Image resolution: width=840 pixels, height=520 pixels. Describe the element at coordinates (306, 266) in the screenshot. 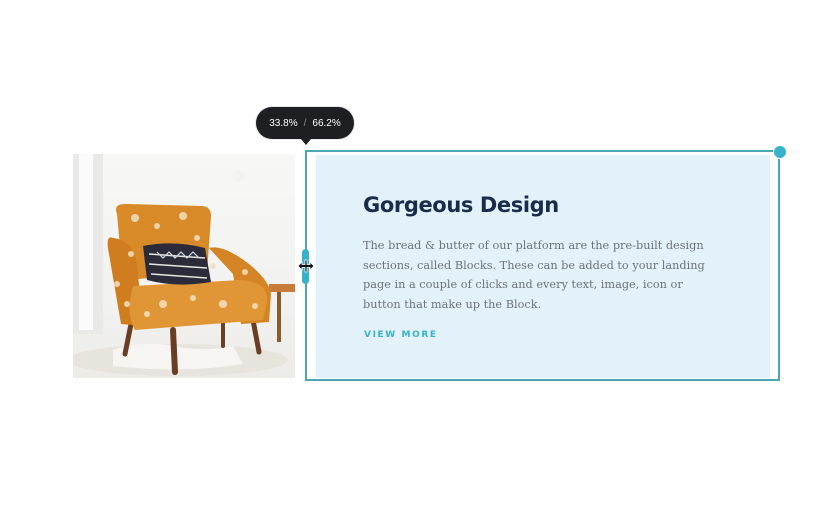

I see `horizontal-resize-cursor-icon` at that location.